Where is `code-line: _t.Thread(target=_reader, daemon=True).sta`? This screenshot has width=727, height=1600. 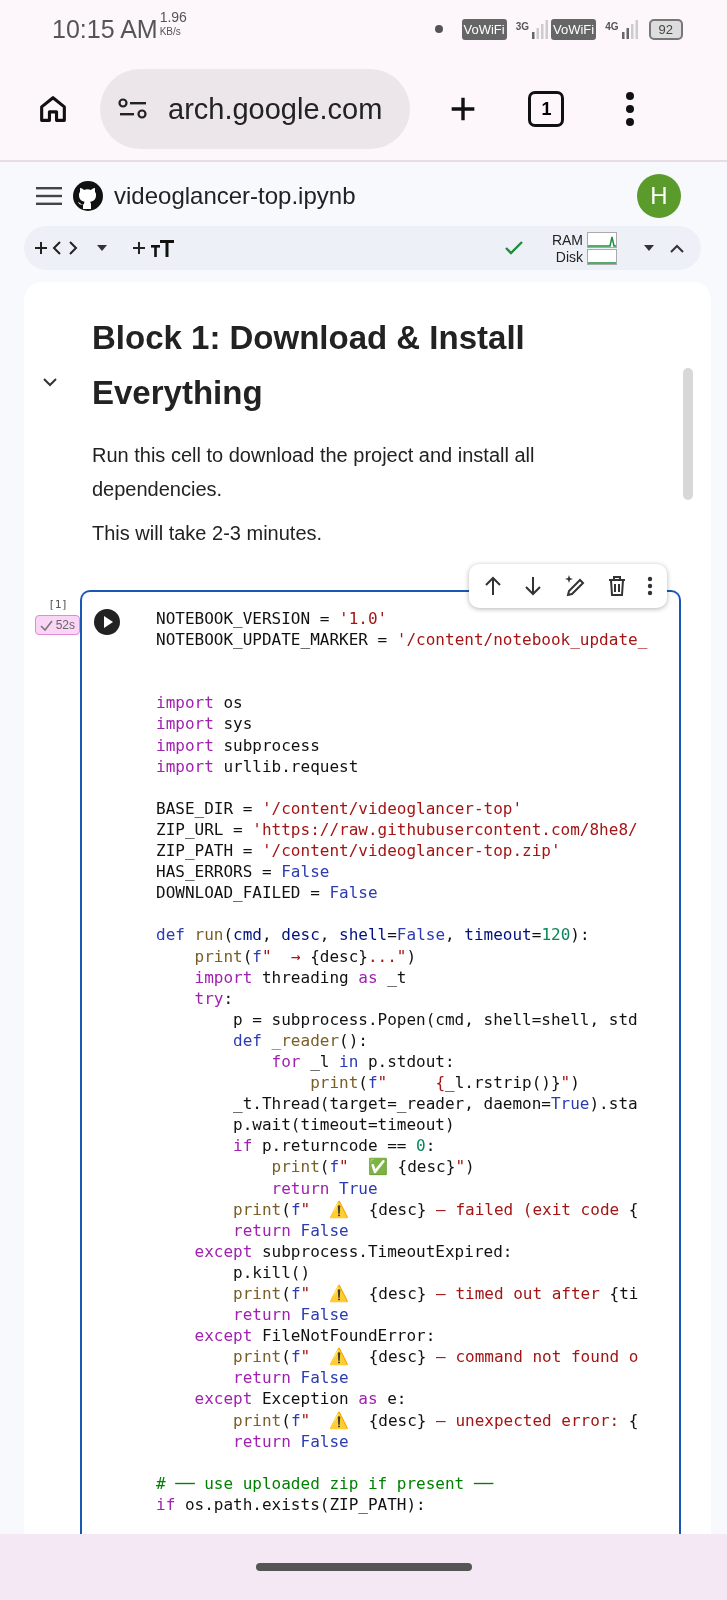
code-line: _t.Thread(target=_reader, daemon=True).sta is located at coordinates (435, 1104).